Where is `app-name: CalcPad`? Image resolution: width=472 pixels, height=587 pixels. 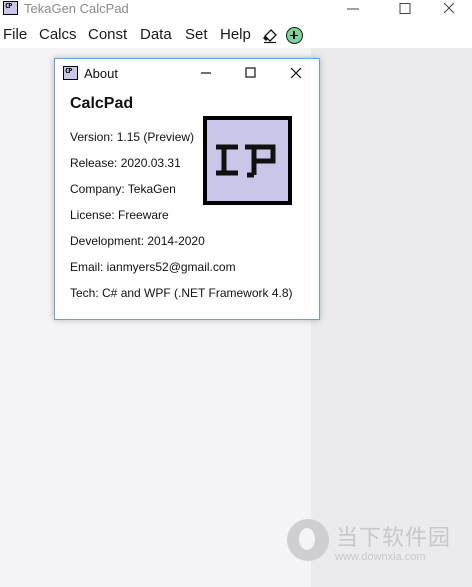
app-name: CalcPad is located at coordinates (102, 103).